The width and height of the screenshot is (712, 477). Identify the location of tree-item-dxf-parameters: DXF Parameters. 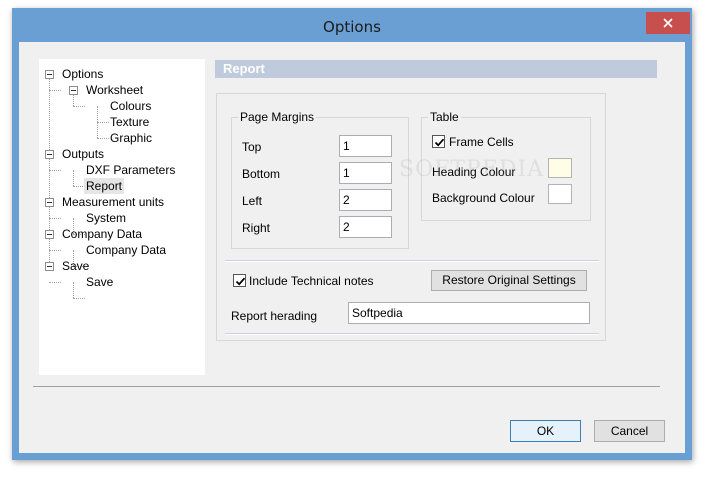
(130, 170).